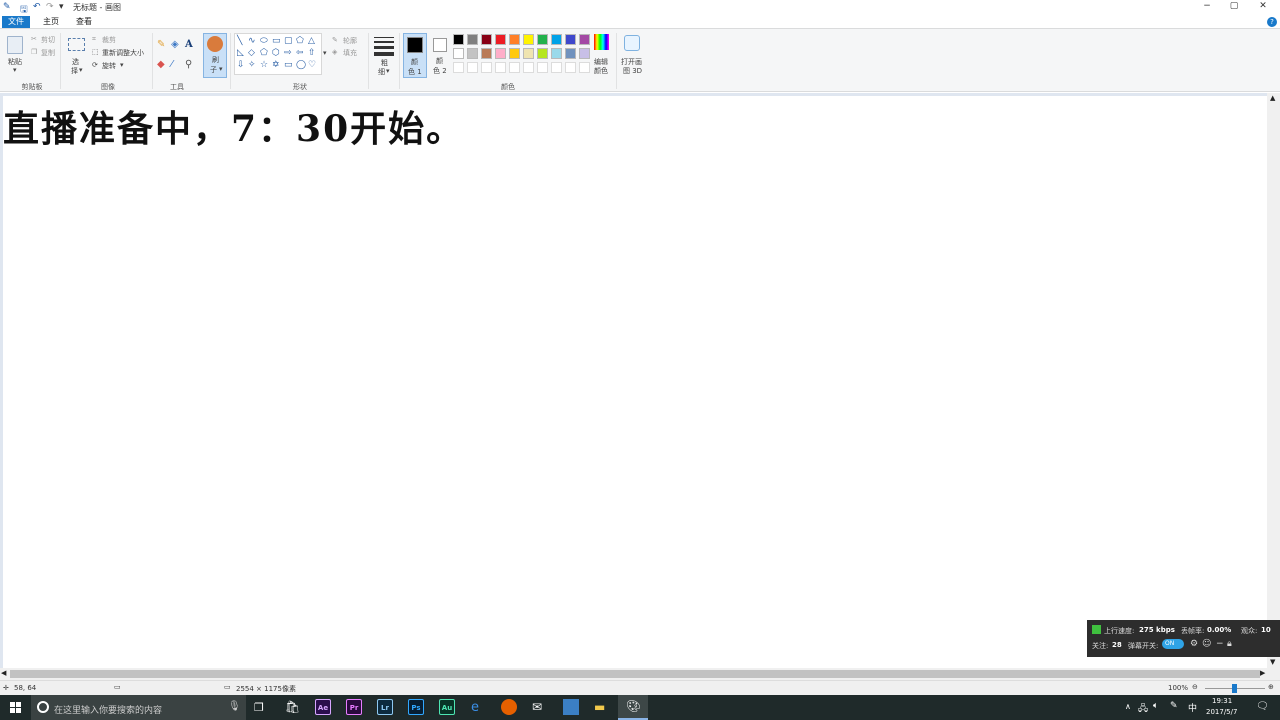 This screenshot has height=720, width=1280. I want to click on mail-icon: ✉, so click(537, 707).